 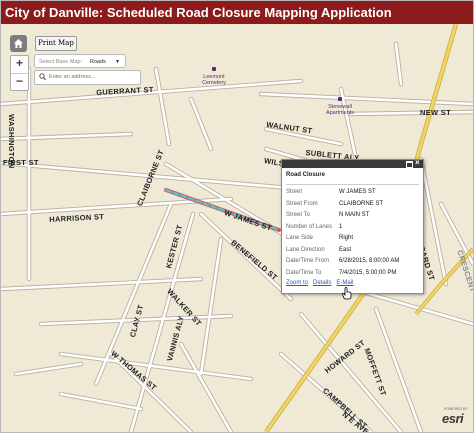 I want to click on street-label-new: NEW ST, so click(x=435, y=112).